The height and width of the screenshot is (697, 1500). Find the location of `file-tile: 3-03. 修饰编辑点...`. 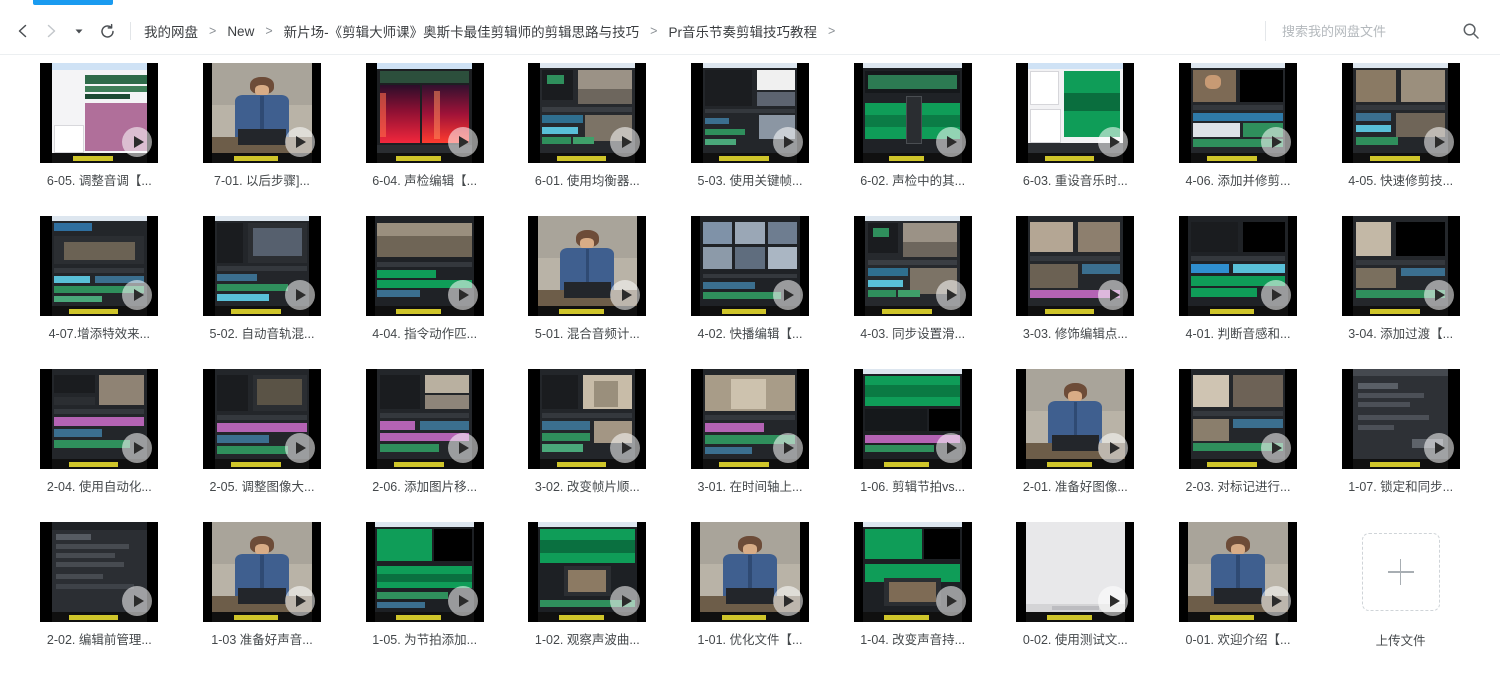

file-tile: 3-03. 修饰编辑点... is located at coordinates (1075, 292).